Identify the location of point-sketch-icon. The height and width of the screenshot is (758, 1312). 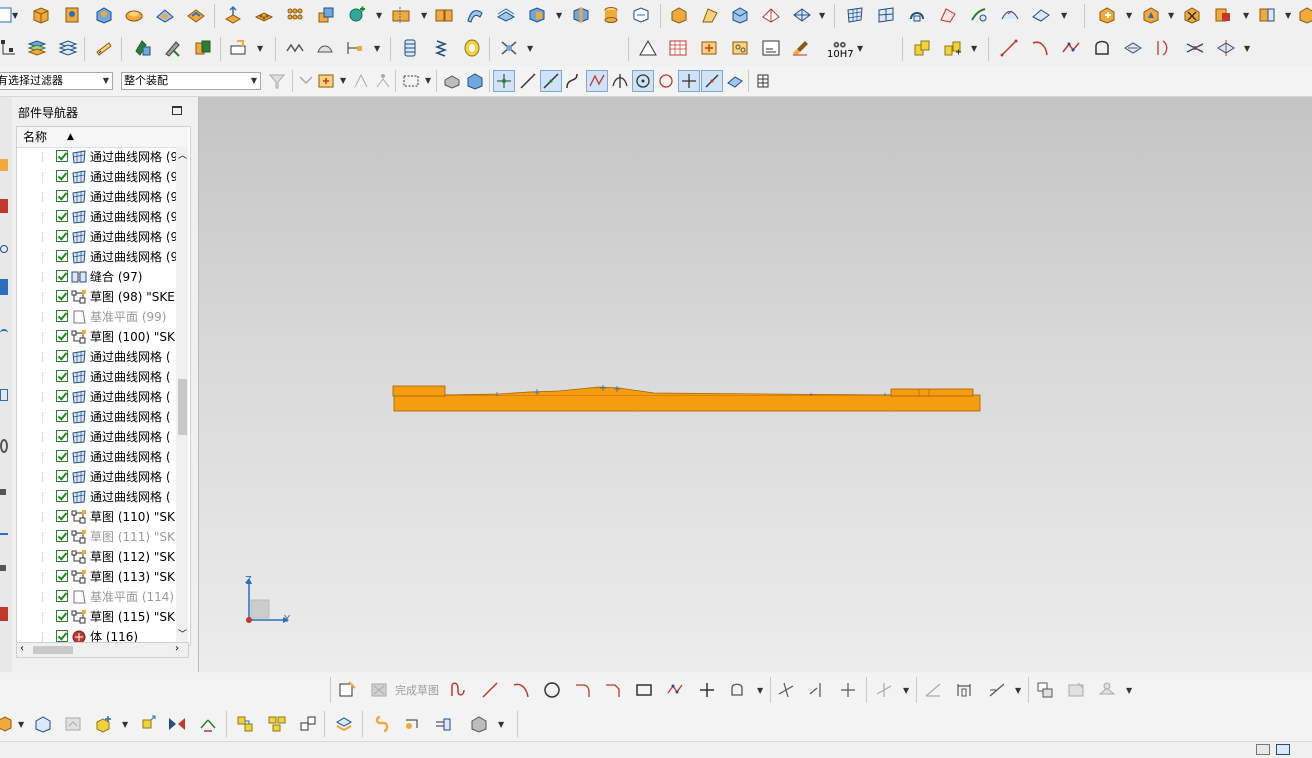
(707, 690).